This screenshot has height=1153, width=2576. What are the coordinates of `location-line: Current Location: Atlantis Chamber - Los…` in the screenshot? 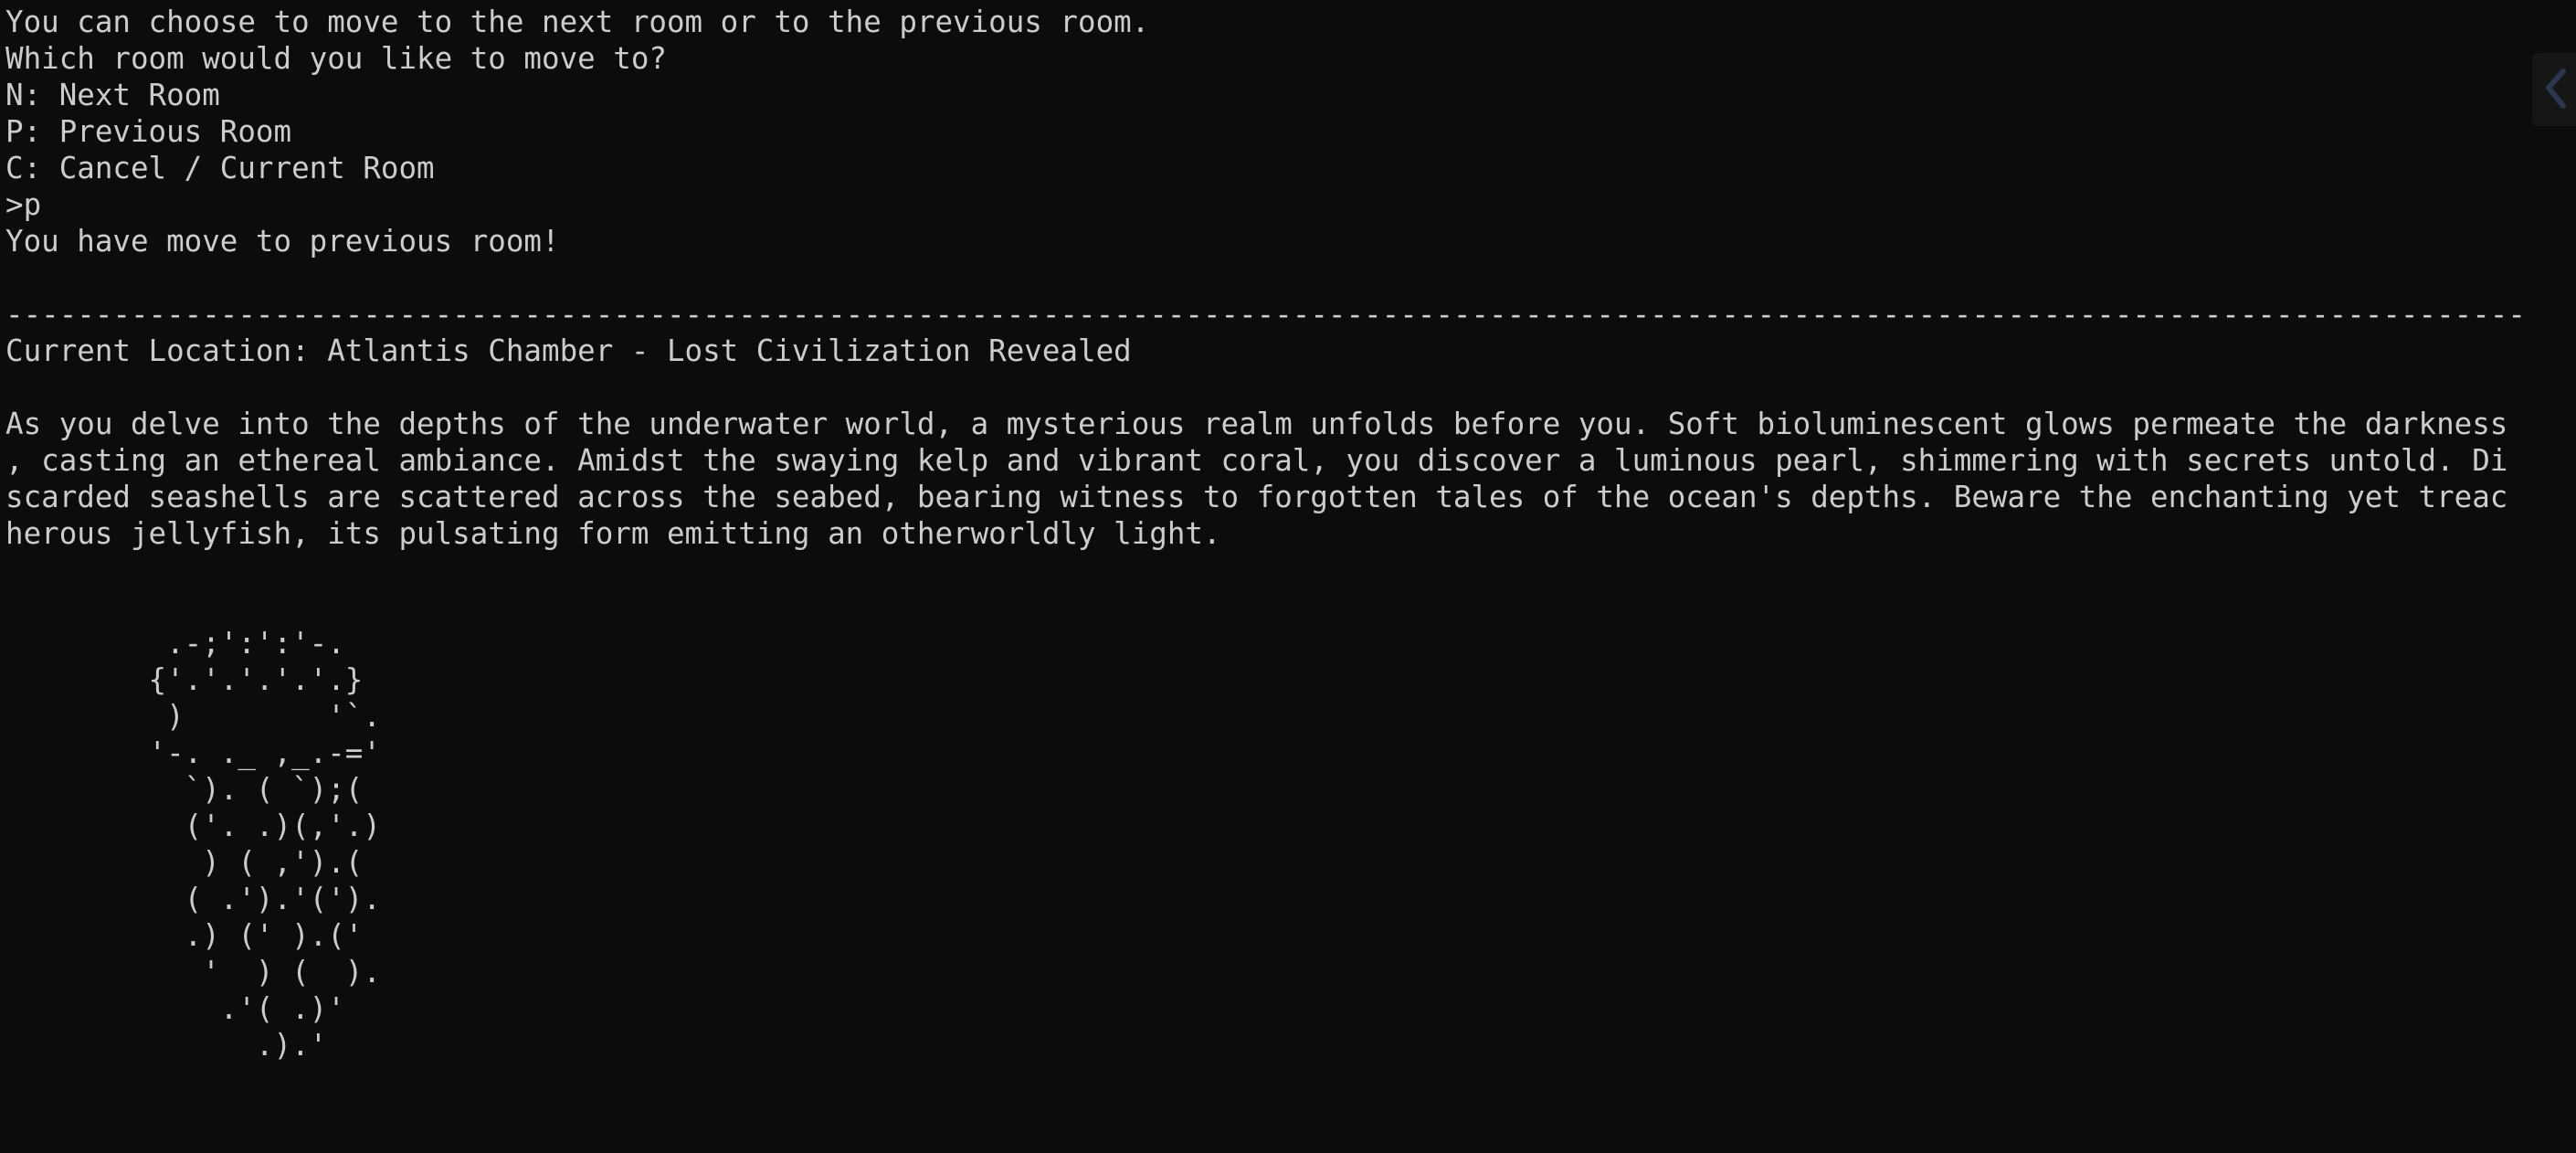 It's located at (568, 350).